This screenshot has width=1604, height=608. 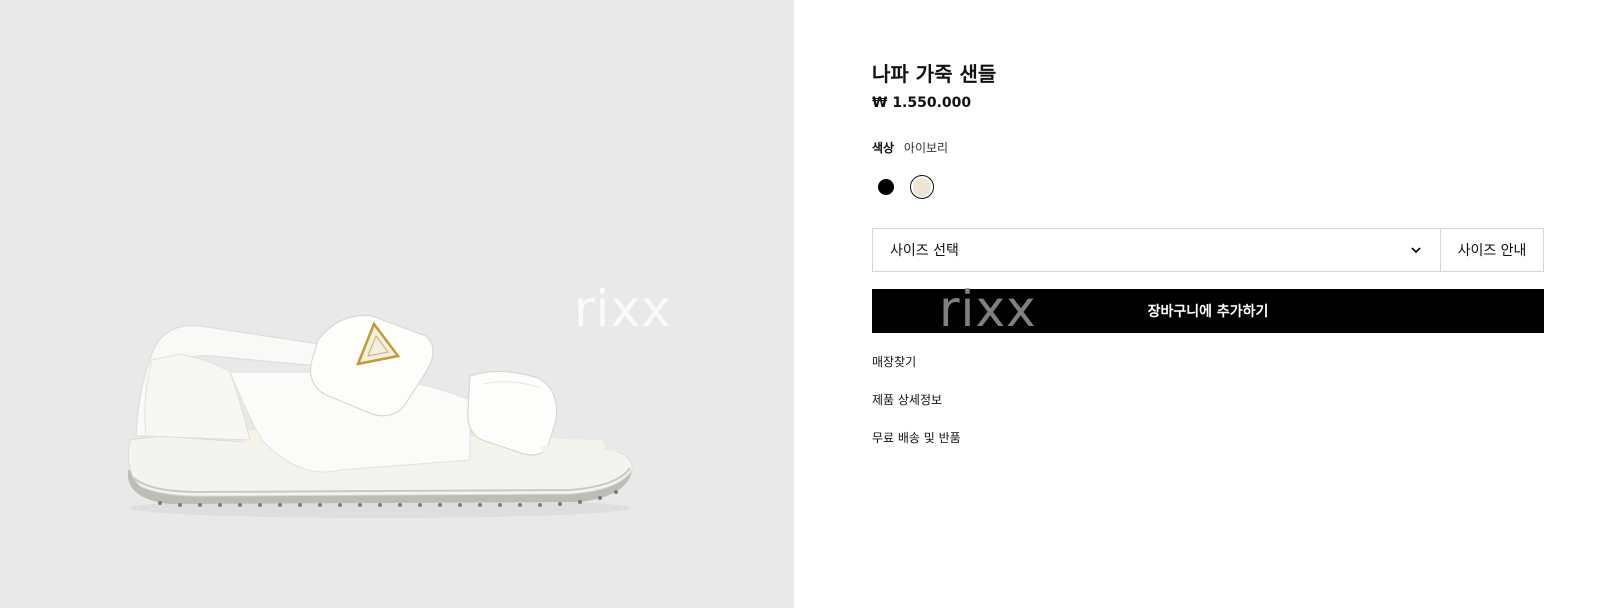 I want to click on product-details-link: 제품 상세정보, so click(x=907, y=399).